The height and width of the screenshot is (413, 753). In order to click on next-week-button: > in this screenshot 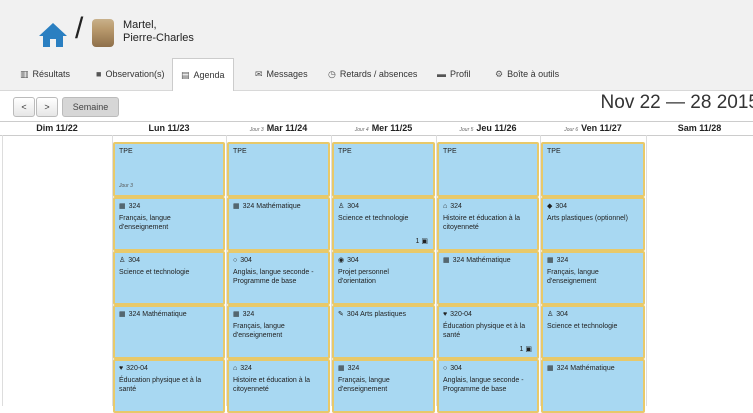, I will do `click(47, 107)`.